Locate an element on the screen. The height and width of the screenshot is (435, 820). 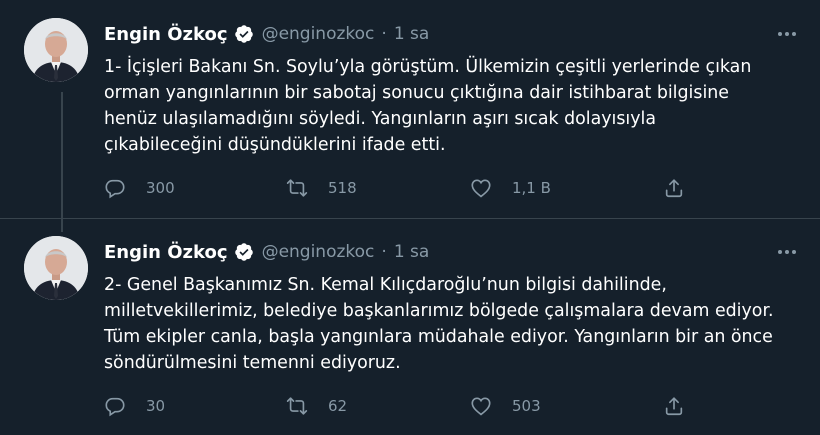
like-button: 503 is located at coordinates (505, 406).